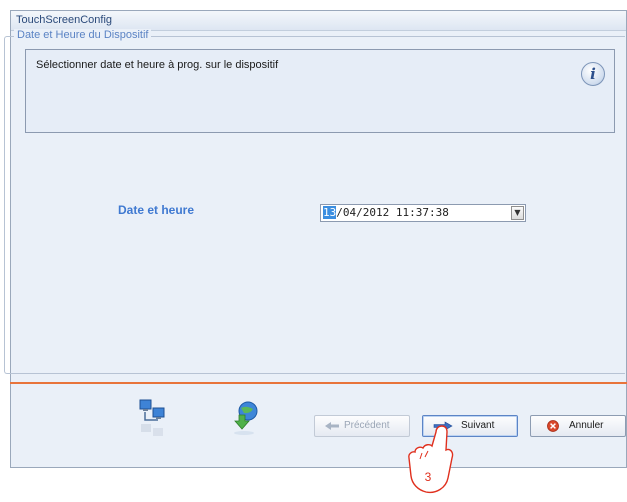 The image size is (627, 502). I want to click on datetime-picker: 13/04/2012 11:37:38 ▼, so click(423, 213).